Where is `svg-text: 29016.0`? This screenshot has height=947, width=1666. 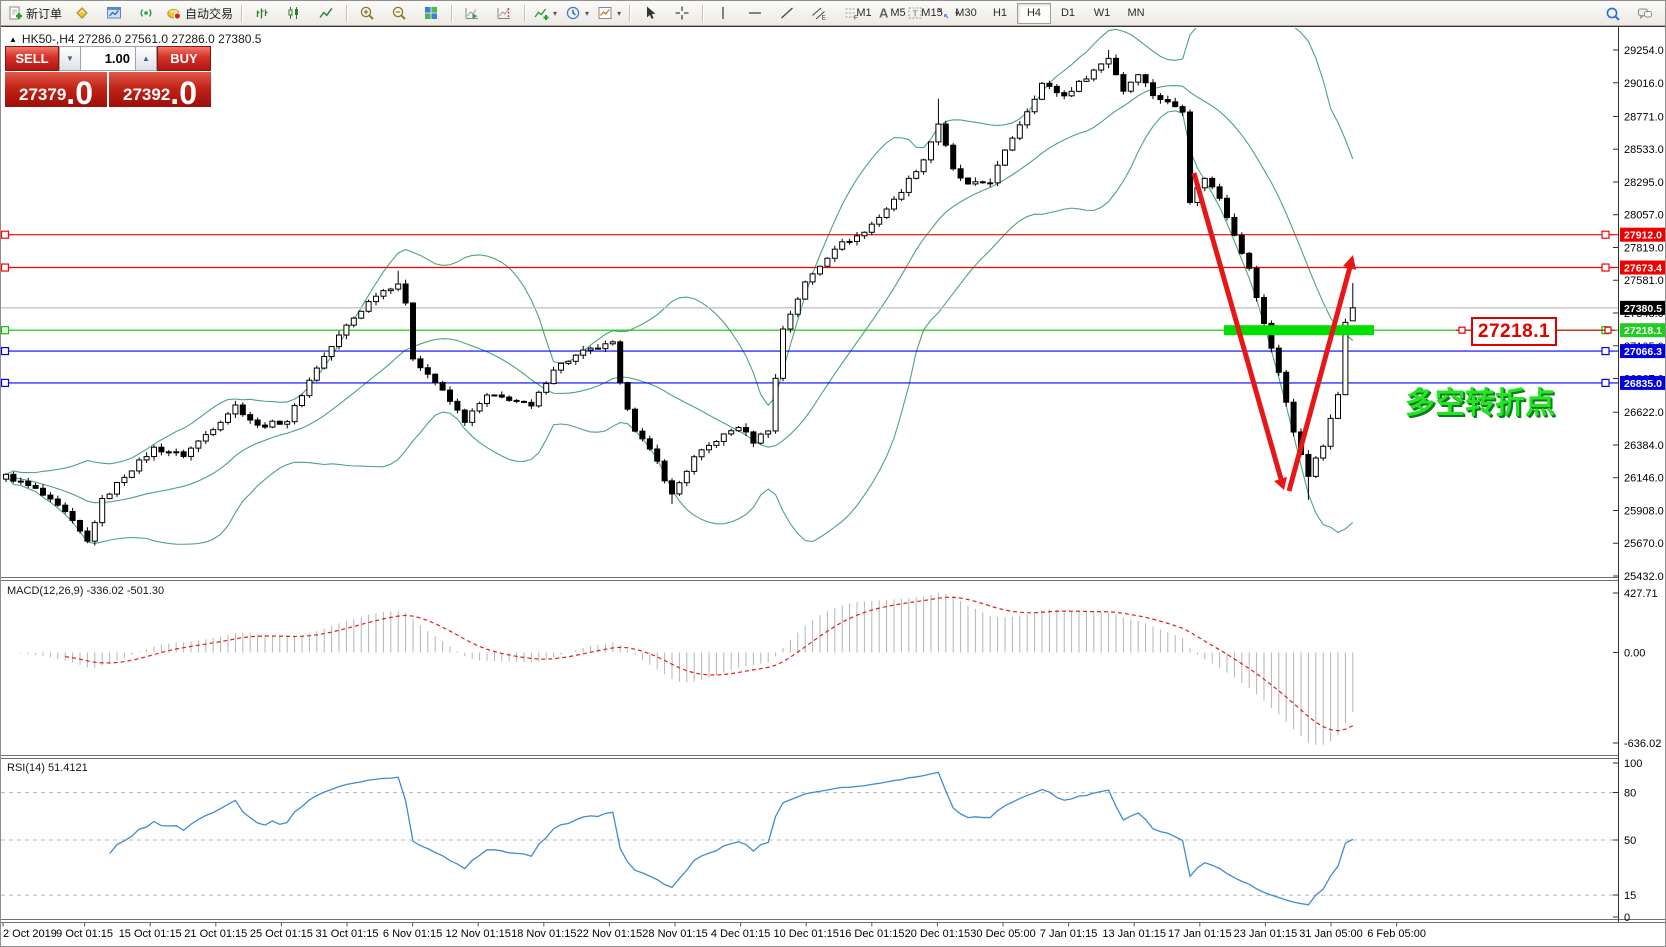 svg-text: 29016.0 is located at coordinates (1644, 84).